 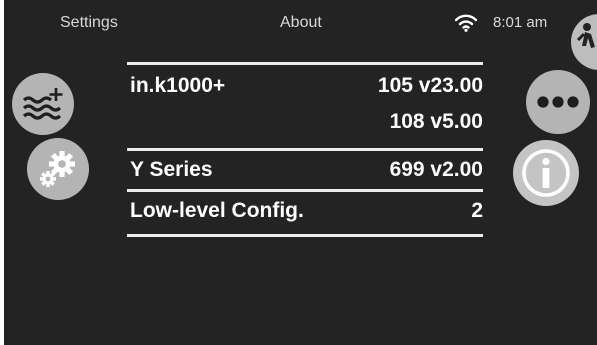 What do you see at coordinates (305, 213) in the screenshot?
I see `info-row-low-level-config: Low-level Config. 2` at bounding box center [305, 213].